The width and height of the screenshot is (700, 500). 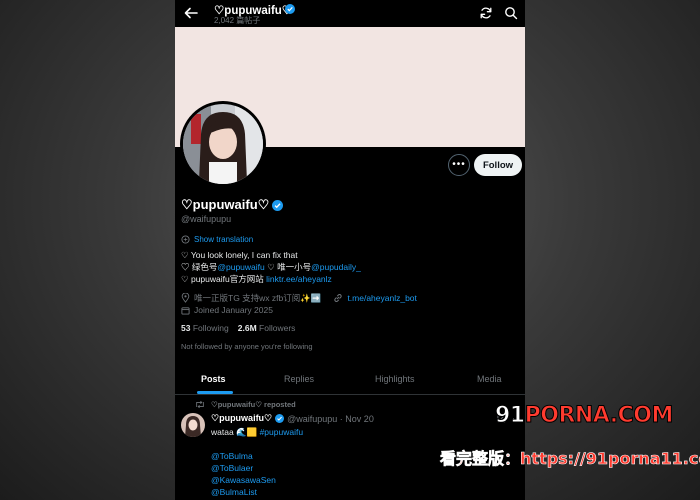 I want to click on tab-replies: Replies, so click(x=299, y=379).